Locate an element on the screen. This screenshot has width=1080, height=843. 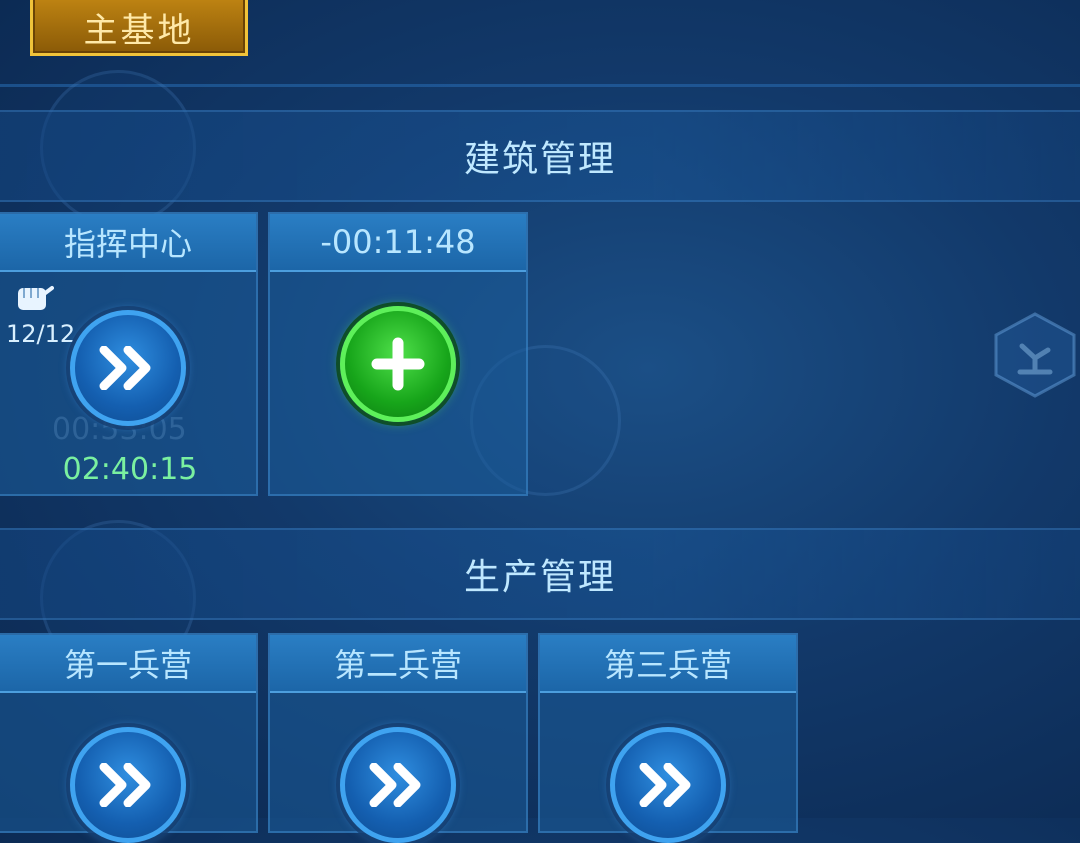
card-title: 第二兵营 is located at coordinates (398, 664).